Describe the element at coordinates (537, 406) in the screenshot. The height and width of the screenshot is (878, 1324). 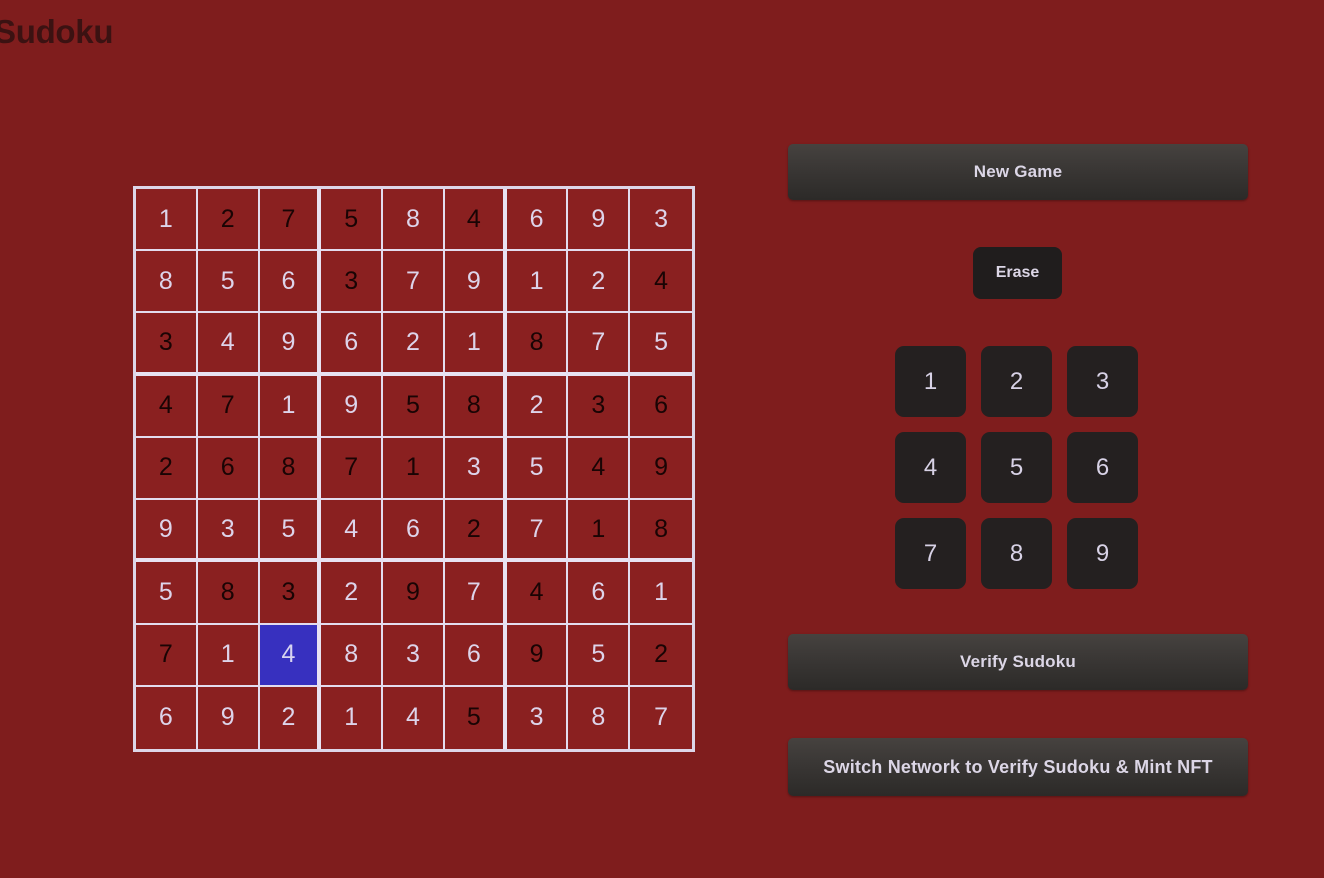
I see `sudoku-cell-r4c7: 2` at that location.